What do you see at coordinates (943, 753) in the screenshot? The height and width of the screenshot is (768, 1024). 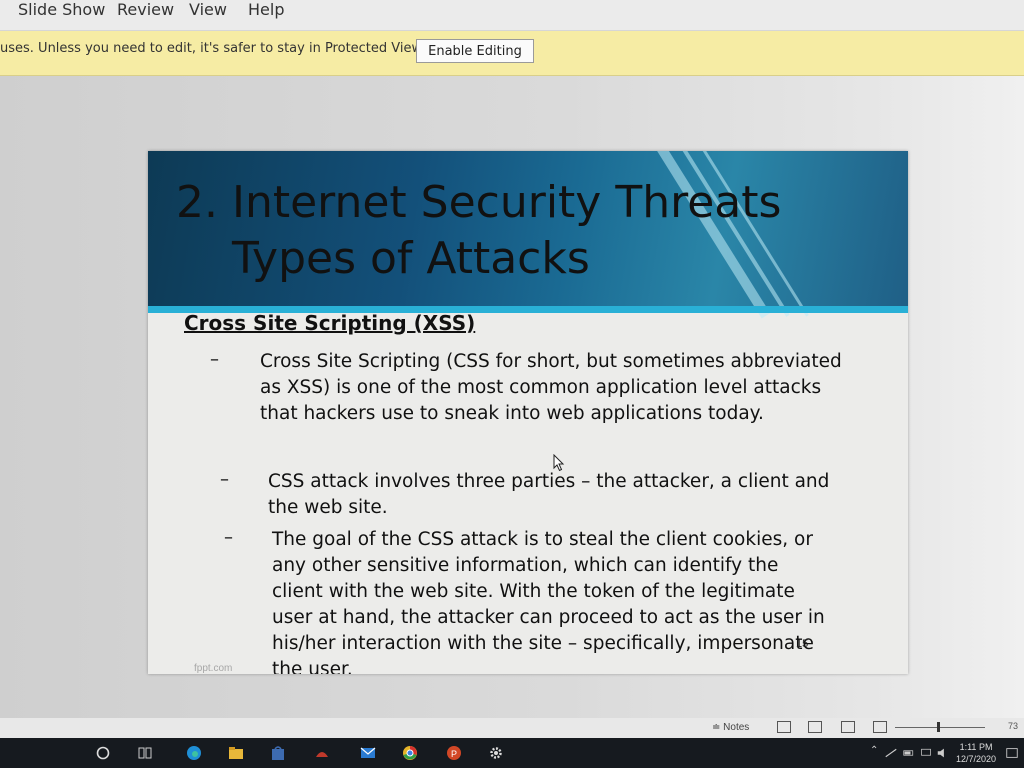 I see `volume-icon` at bounding box center [943, 753].